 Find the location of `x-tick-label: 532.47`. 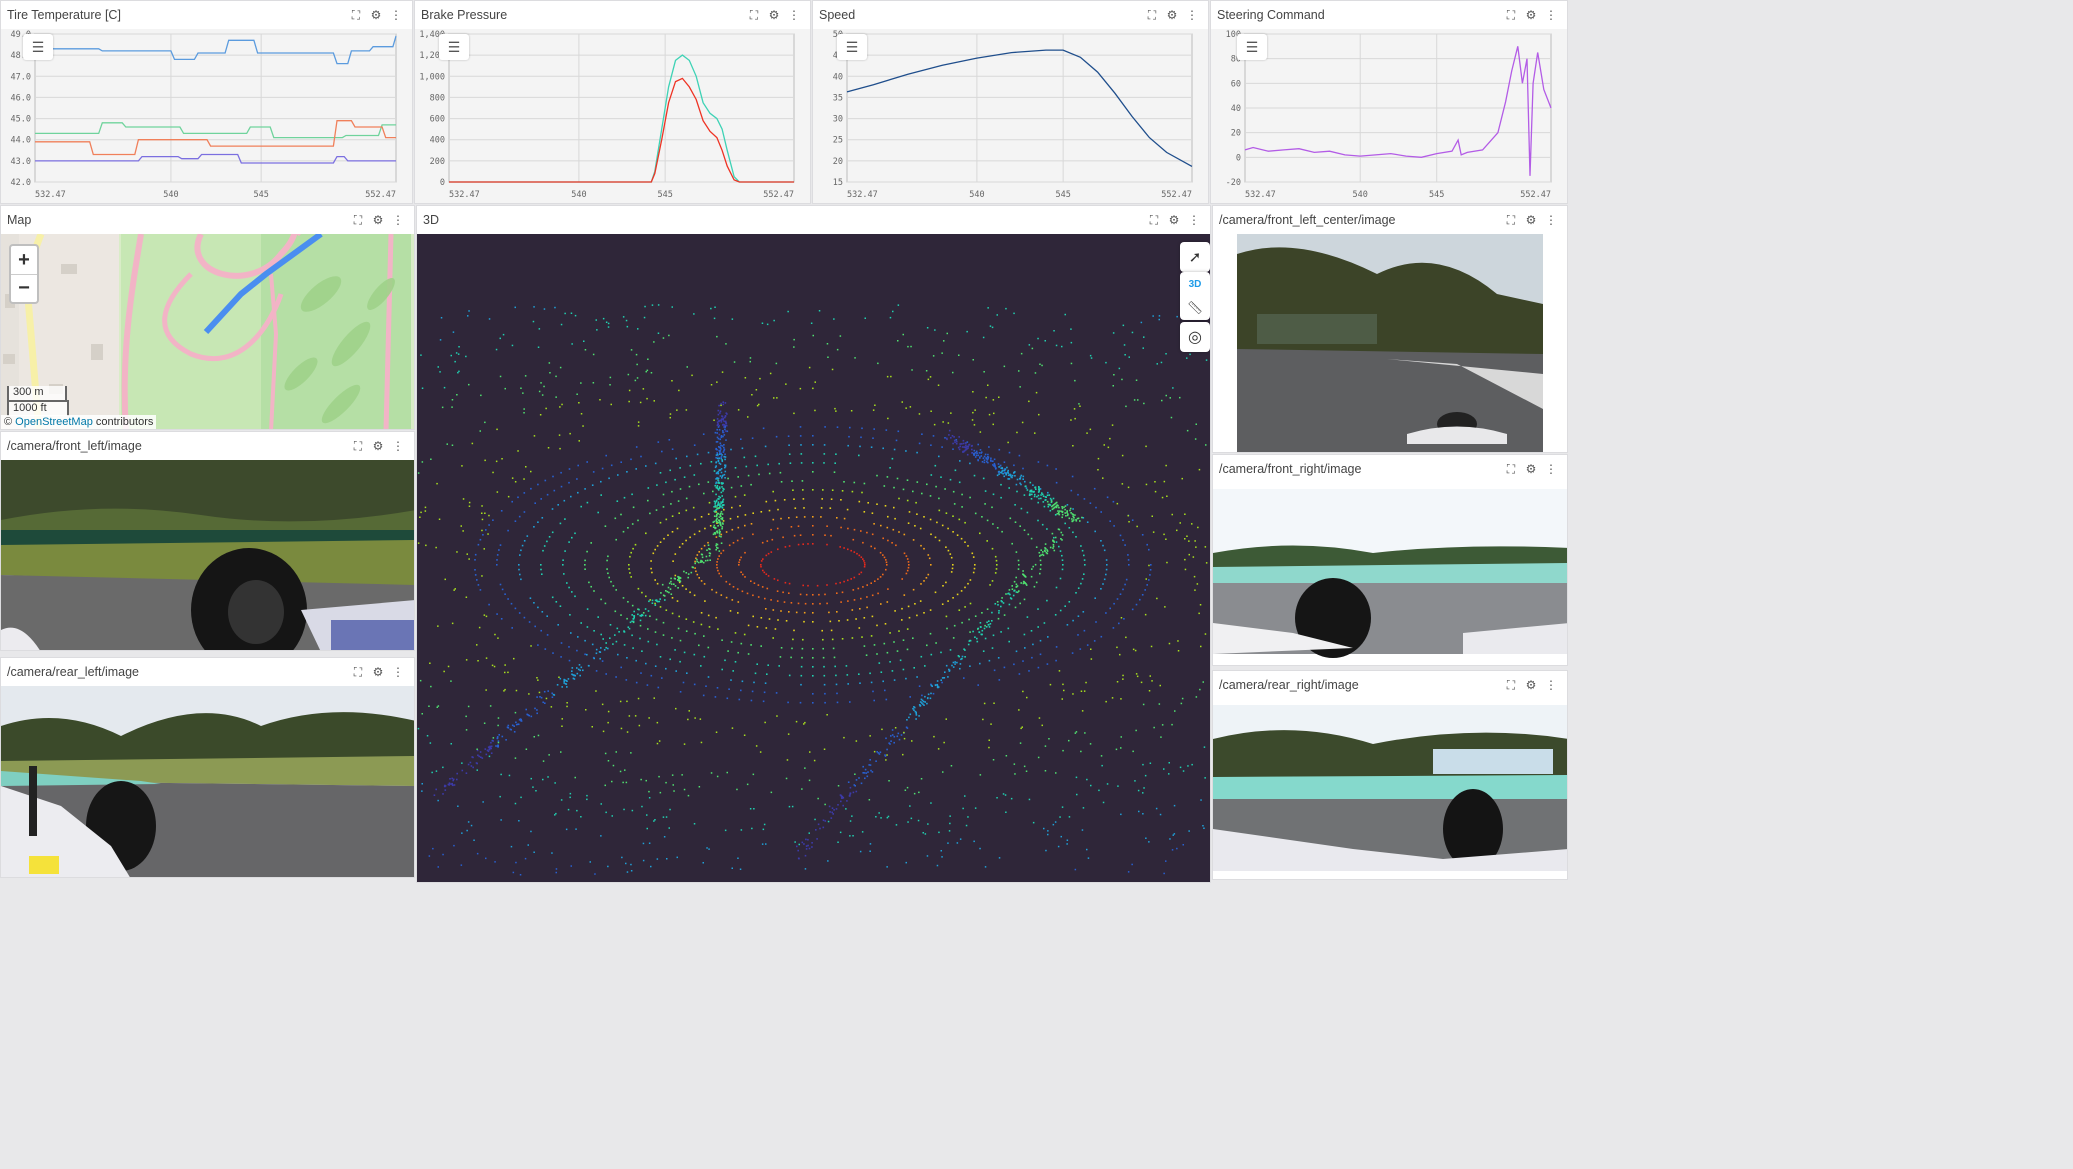

x-tick-label: 532.47 is located at coordinates (50, 195).